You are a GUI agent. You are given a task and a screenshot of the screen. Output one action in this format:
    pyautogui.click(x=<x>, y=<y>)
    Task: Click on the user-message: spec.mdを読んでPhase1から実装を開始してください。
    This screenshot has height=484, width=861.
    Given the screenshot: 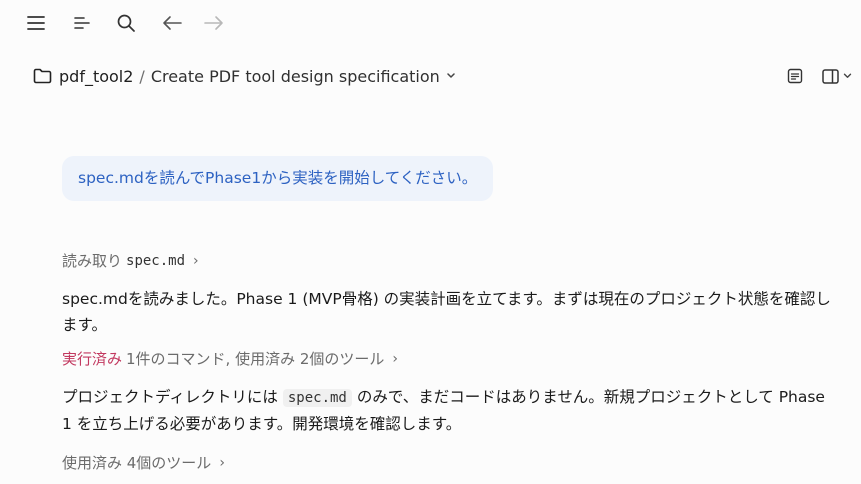 What is the action you would take?
    pyautogui.click(x=278, y=178)
    